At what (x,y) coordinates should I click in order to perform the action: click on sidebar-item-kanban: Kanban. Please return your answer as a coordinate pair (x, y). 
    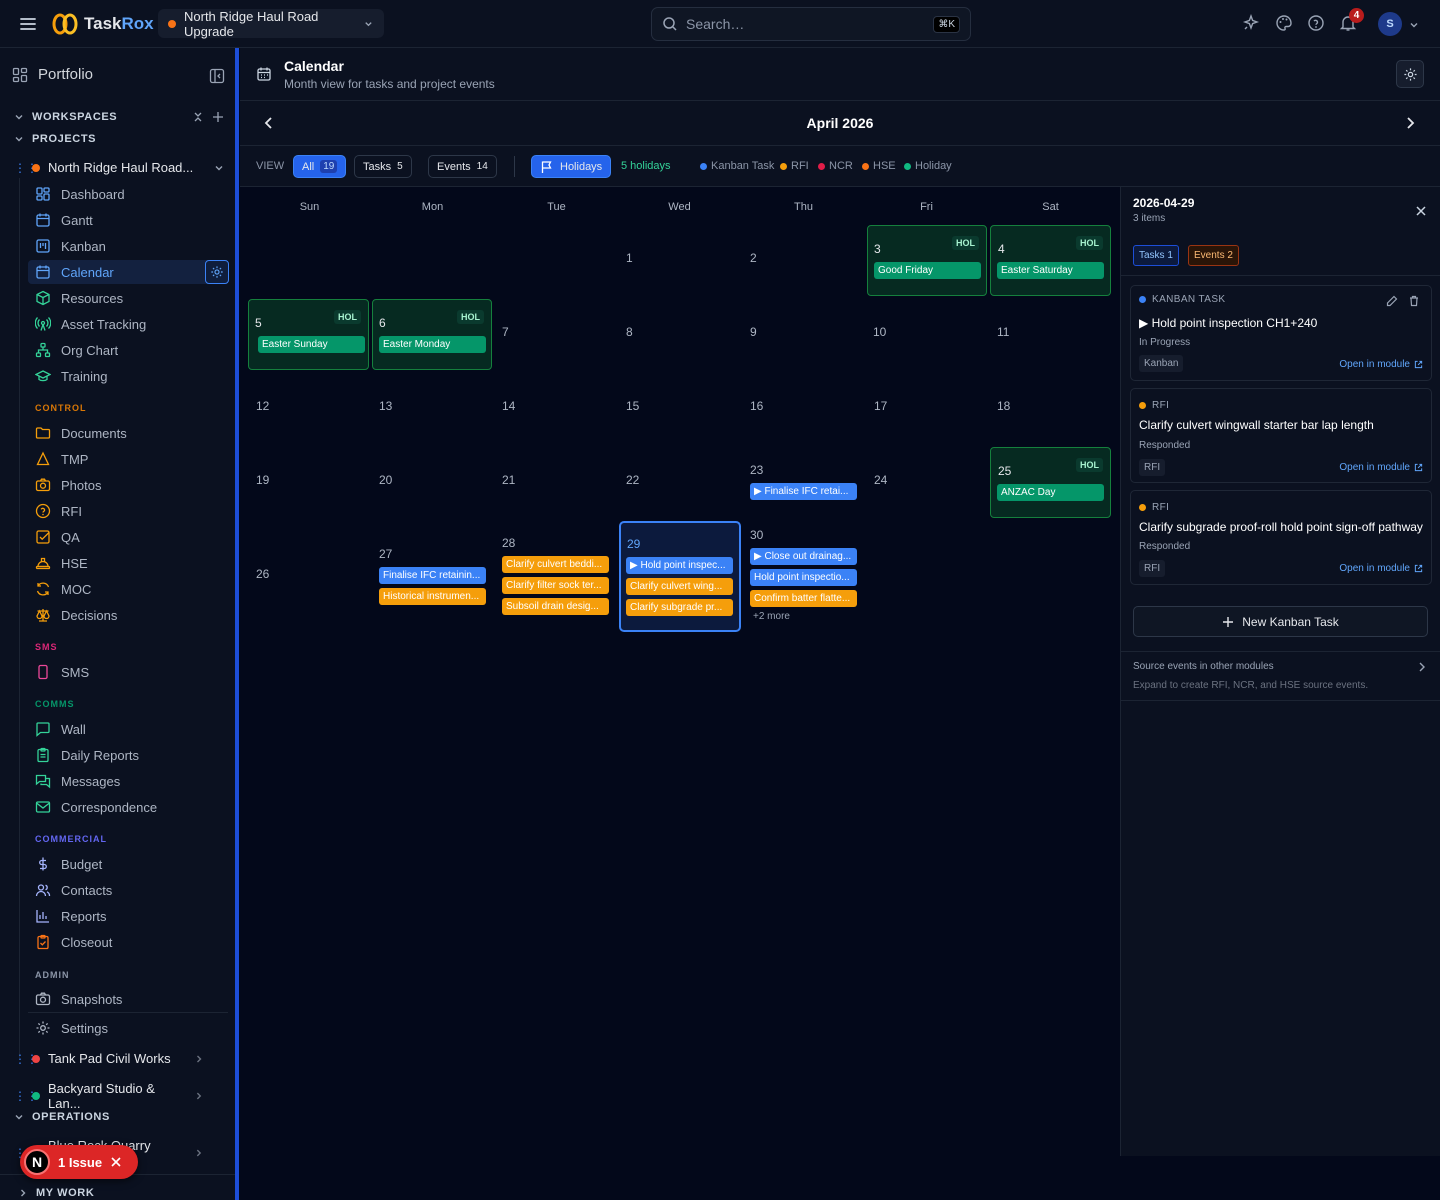
    Looking at the image, I should click on (128, 246).